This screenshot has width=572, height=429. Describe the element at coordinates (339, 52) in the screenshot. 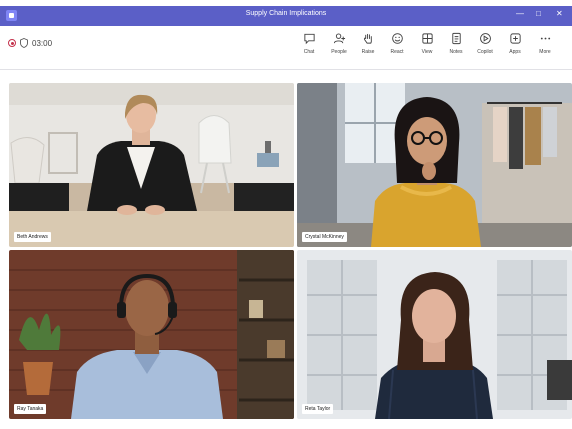

I see `people-label: People` at that location.